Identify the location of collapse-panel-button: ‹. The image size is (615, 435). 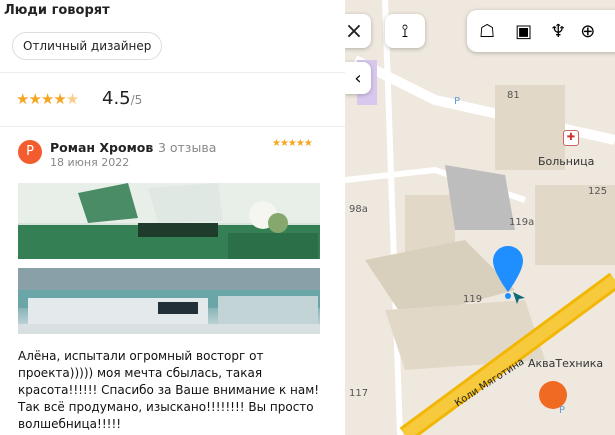
(358, 78).